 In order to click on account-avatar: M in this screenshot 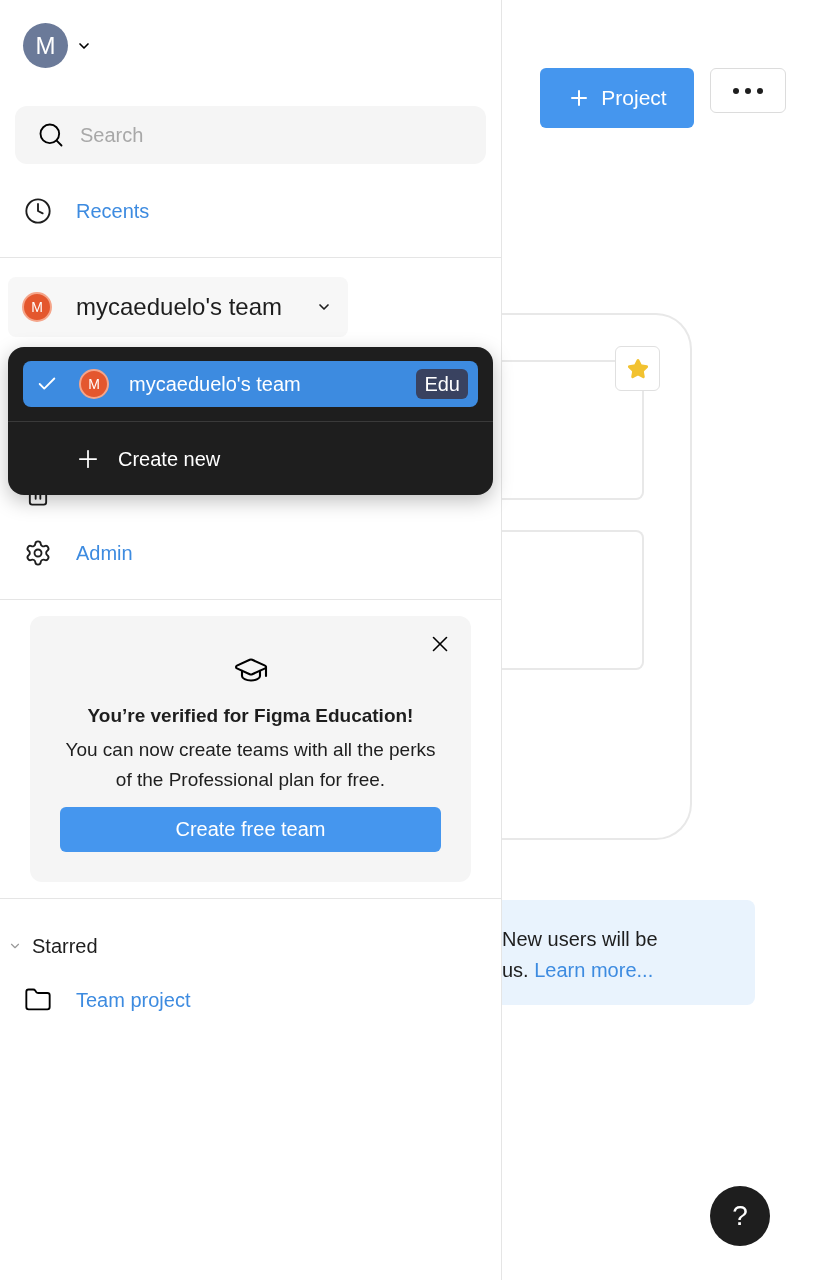, I will do `click(45, 45)`.